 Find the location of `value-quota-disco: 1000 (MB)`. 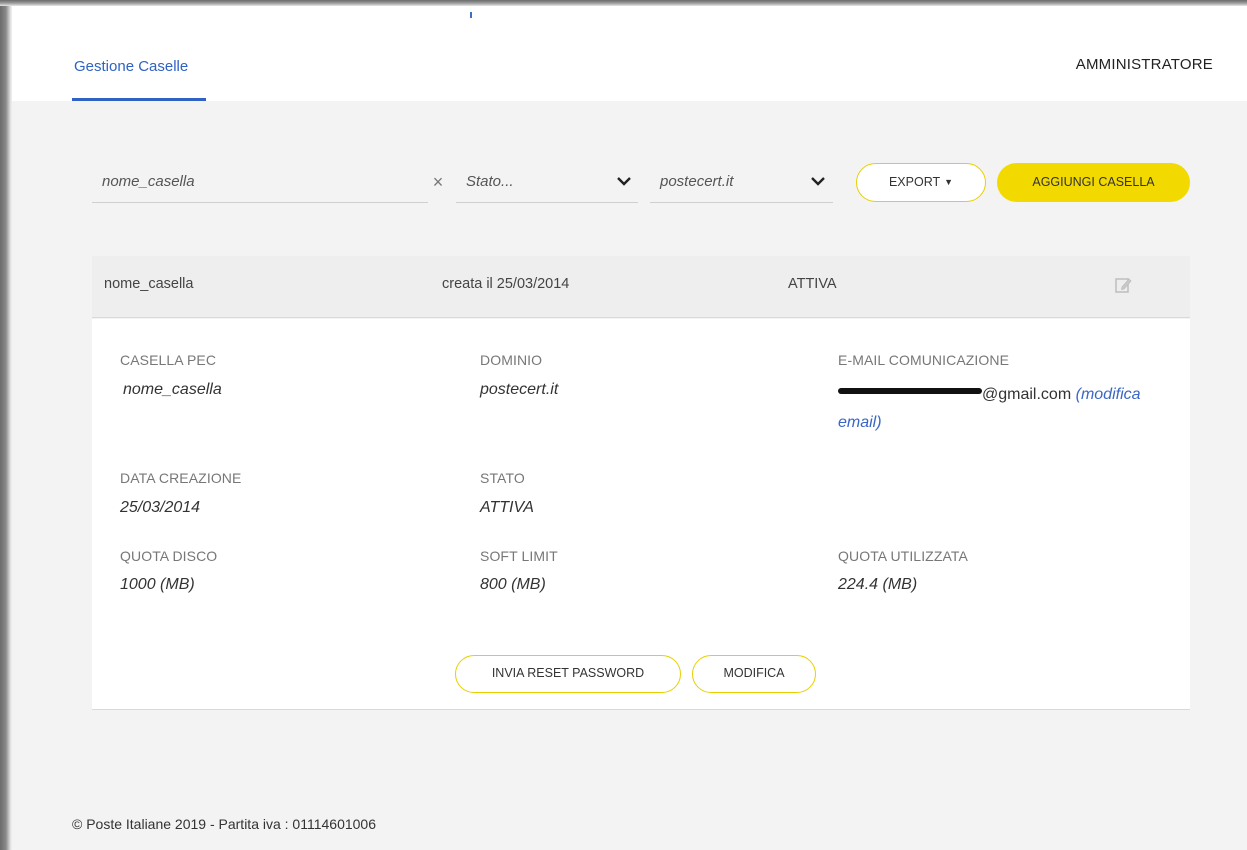

value-quota-disco: 1000 (MB) is located at coordinates (157, 584).